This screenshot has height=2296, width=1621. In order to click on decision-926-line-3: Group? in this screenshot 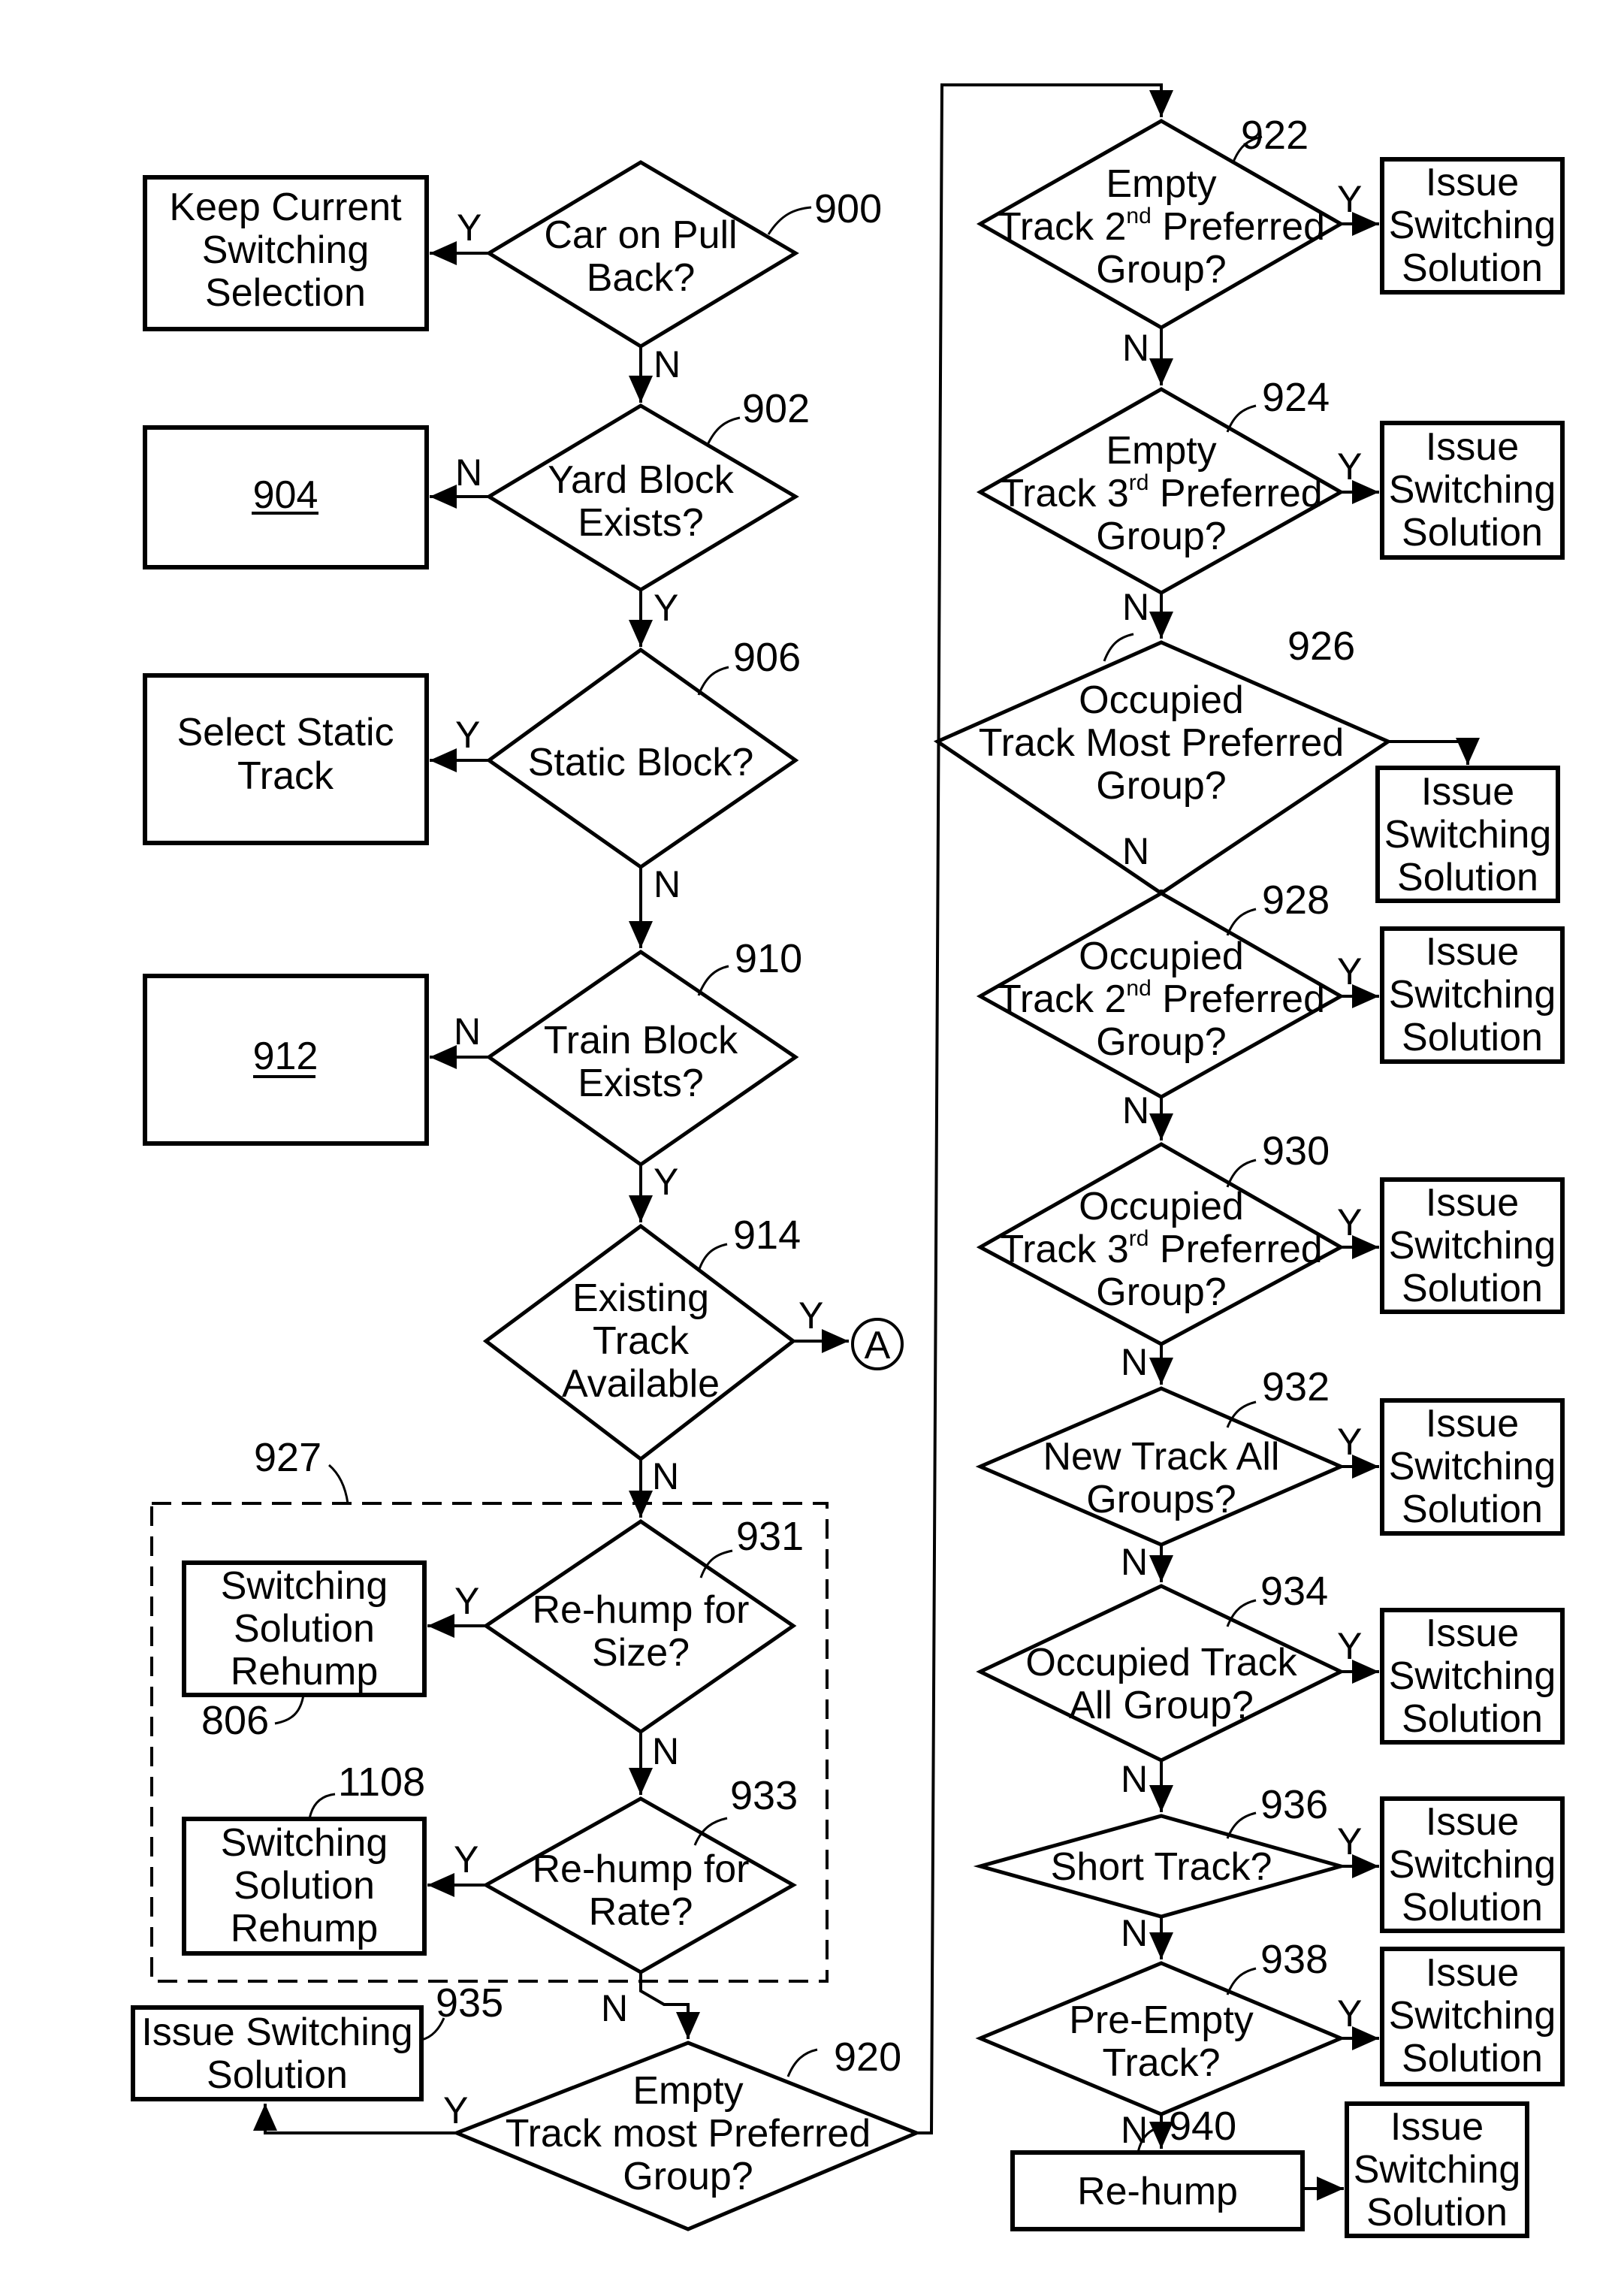, I will do `click(1161, 786)`.